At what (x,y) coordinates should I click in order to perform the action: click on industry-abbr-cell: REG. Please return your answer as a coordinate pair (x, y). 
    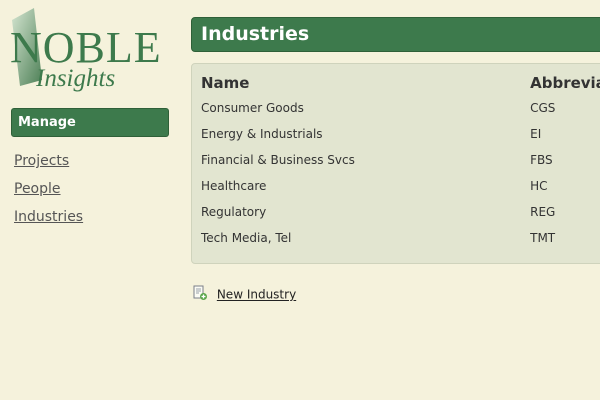
    Looking at the image, I should click on (543, 212).